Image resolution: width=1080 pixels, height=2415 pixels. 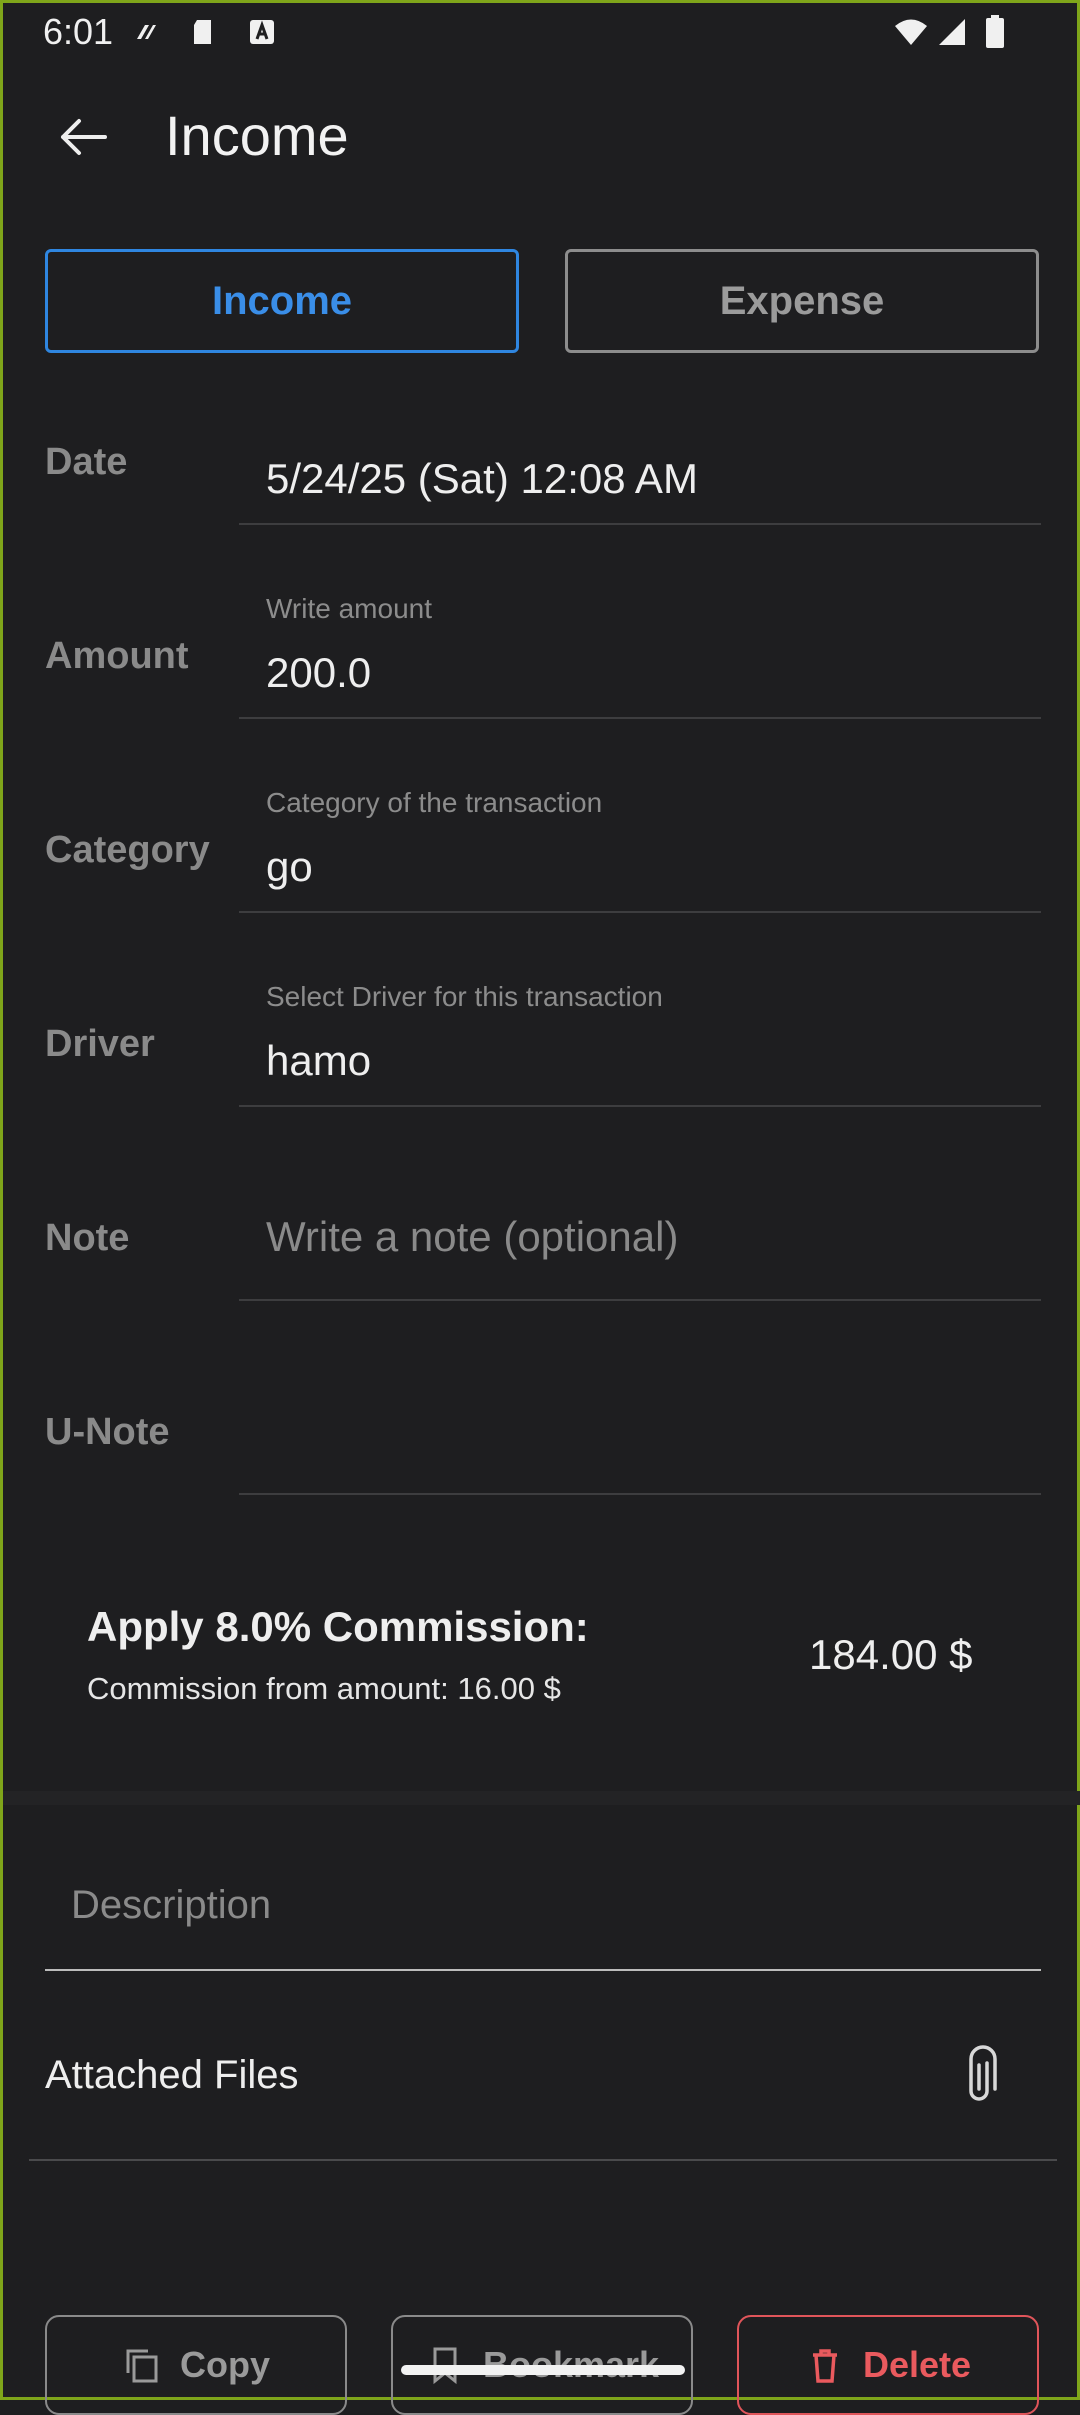 I want to click on driver-label: Driver, so click(x=100, y=1044).